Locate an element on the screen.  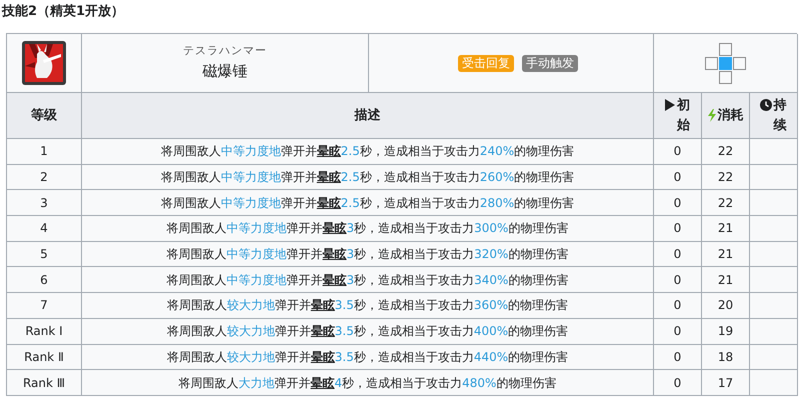
description-text: 将周围敌人中等力度地弹开并晕眩2.5秒，造成相当于攻击力260%的物理伤害 is located at coordinates (367, 177).